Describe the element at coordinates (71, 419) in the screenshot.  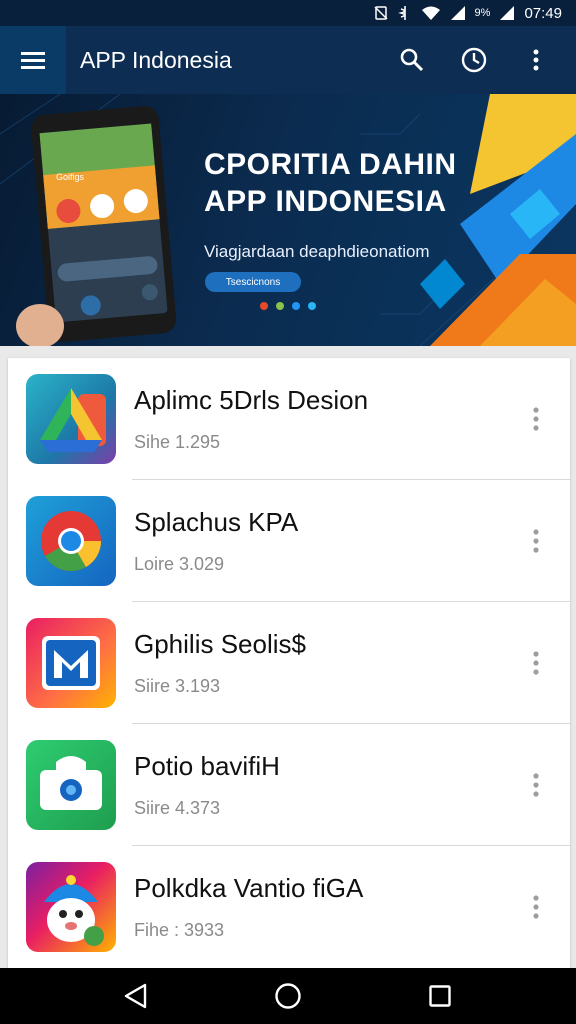
I see `google-drive-icon` at that location.